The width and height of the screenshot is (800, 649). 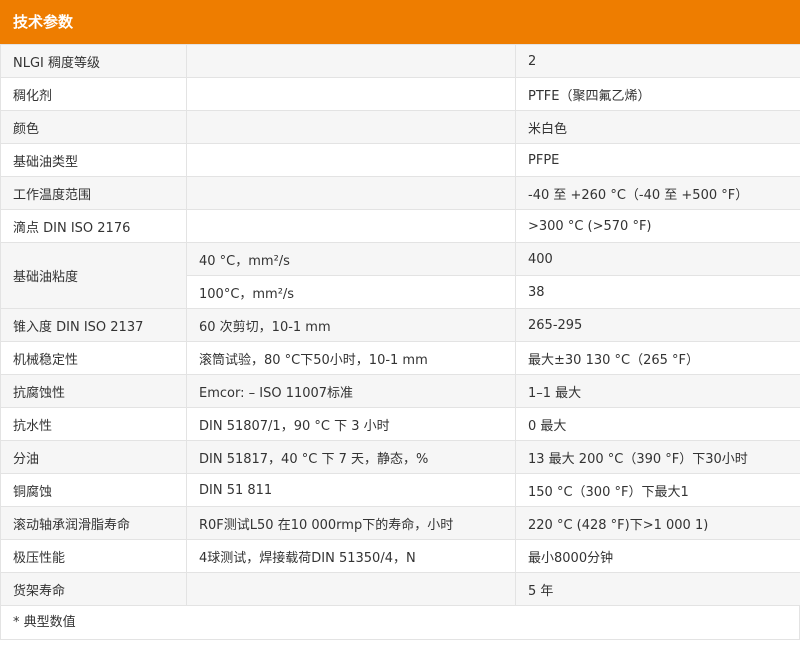 What do you see at coordinates (93, 61) in the screenshot?
I see `param-cell: NLGI 稠度等级` at bounding box center [93, 61].